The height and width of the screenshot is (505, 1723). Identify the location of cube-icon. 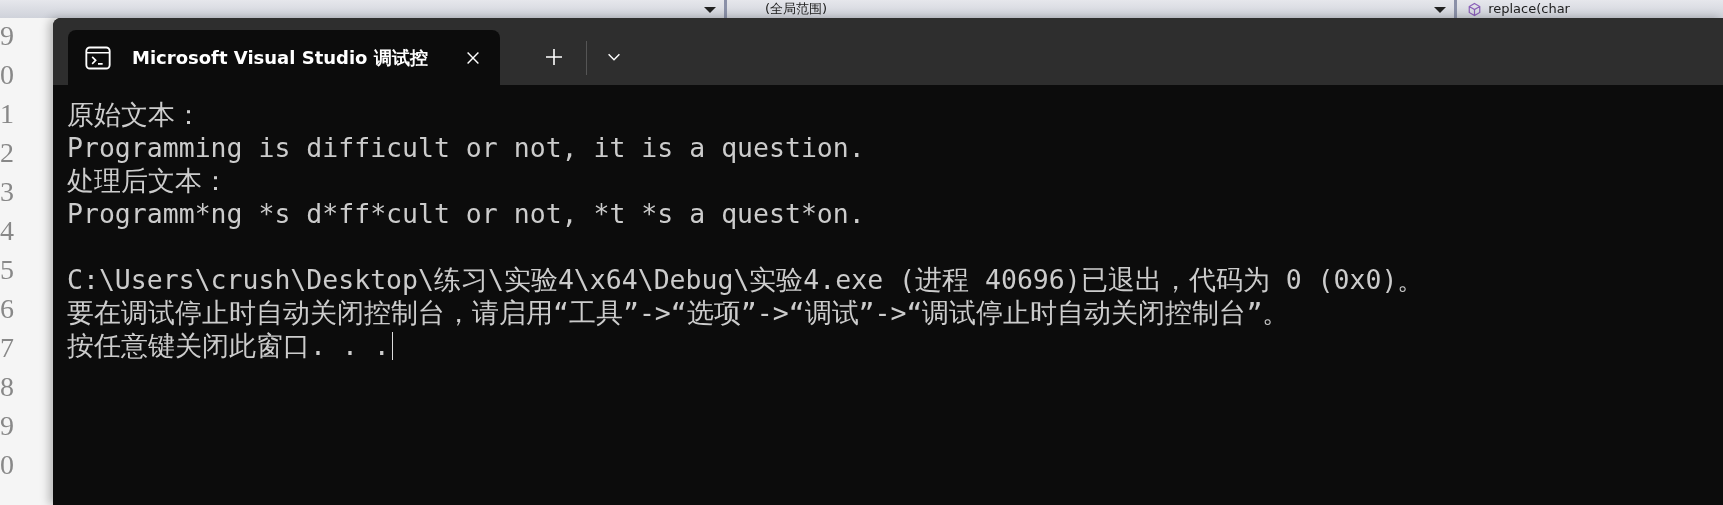
(1475, 9).